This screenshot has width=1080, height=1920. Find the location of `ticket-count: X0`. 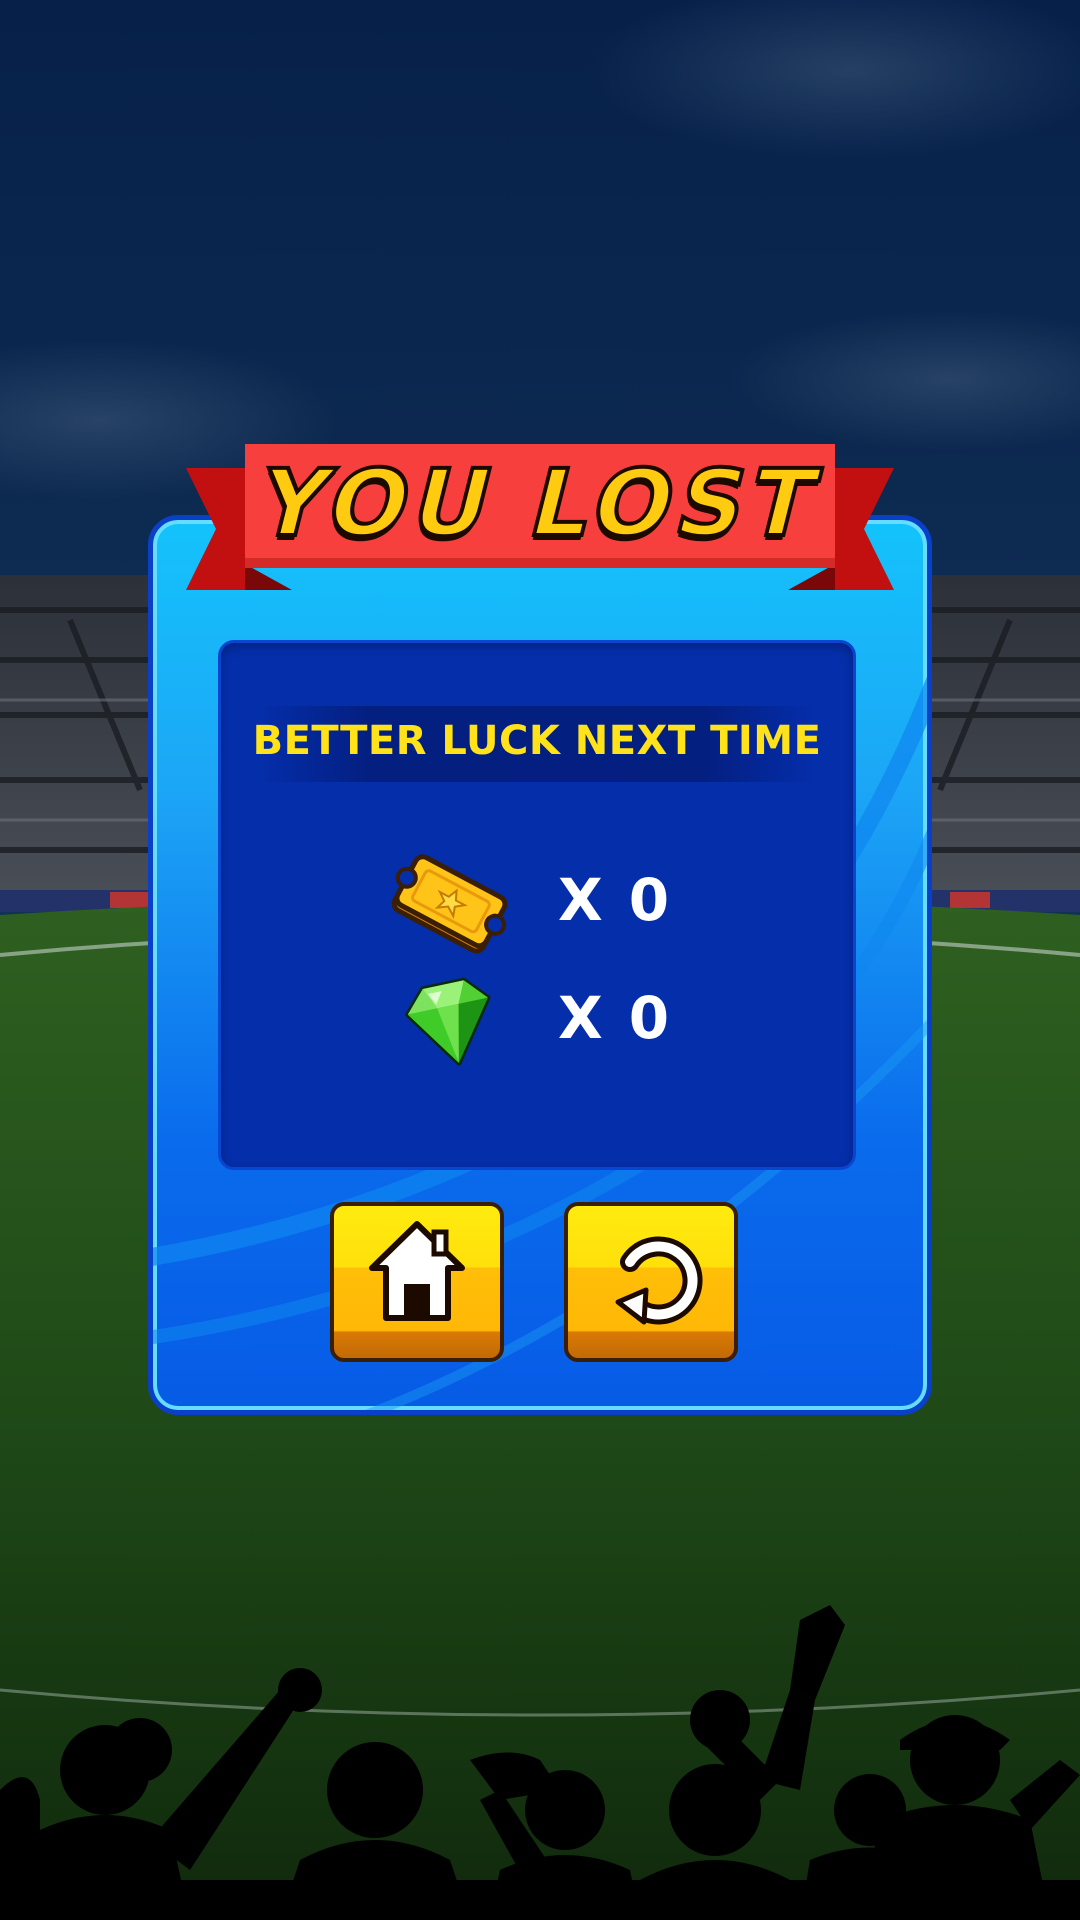

ticket-count: X0 is located at coordinates (615, 900).